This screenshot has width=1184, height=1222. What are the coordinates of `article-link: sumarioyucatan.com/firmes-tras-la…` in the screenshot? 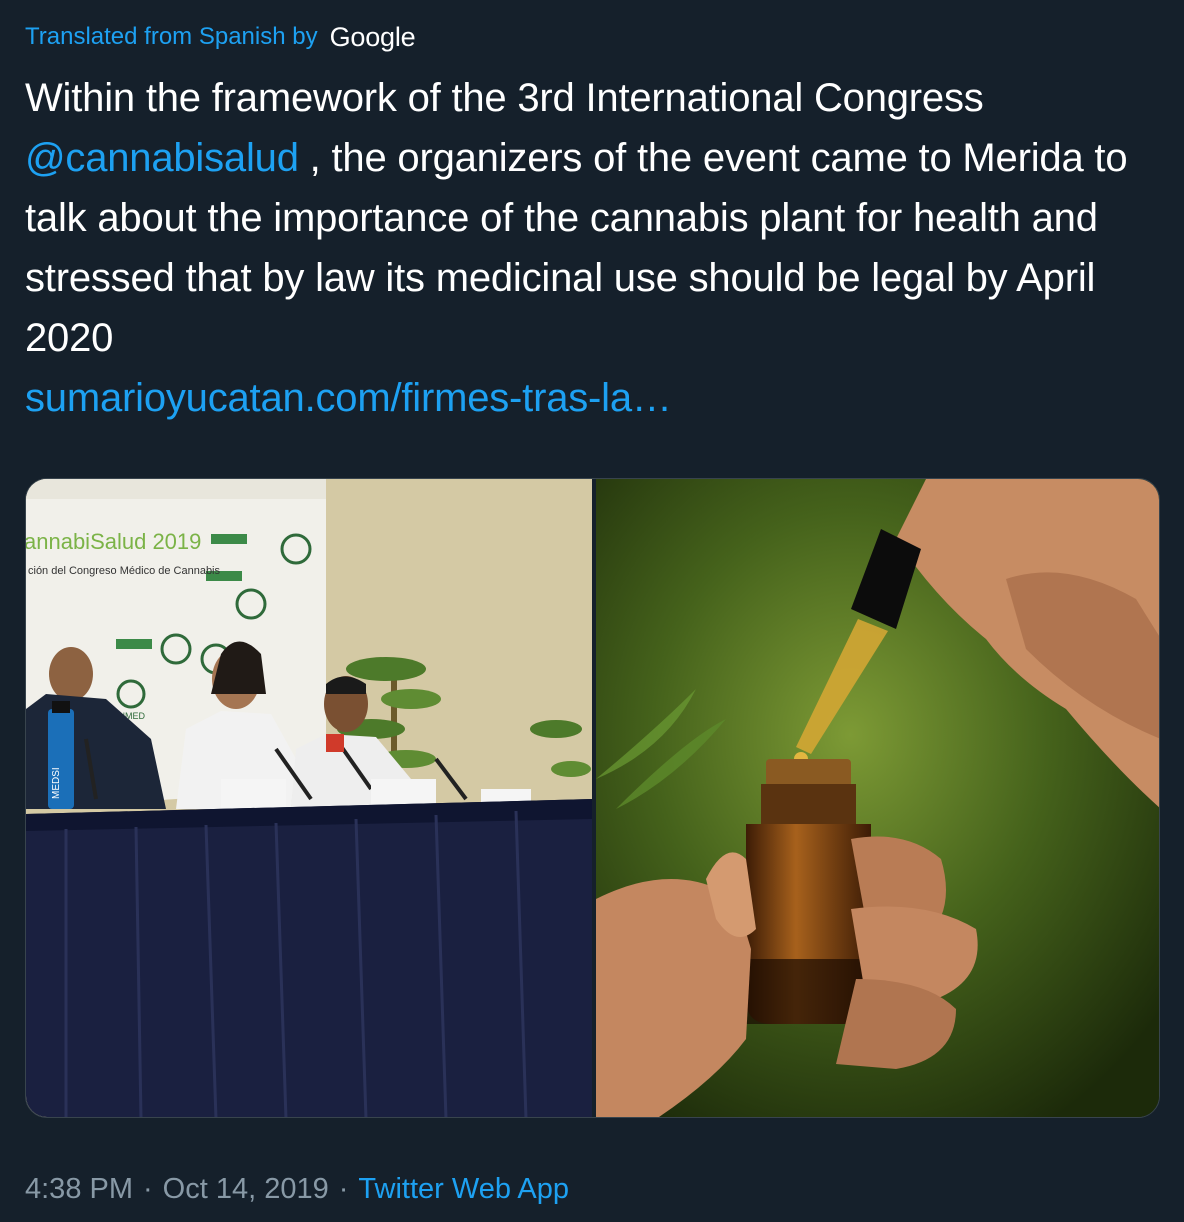 It's located at (348, 398).